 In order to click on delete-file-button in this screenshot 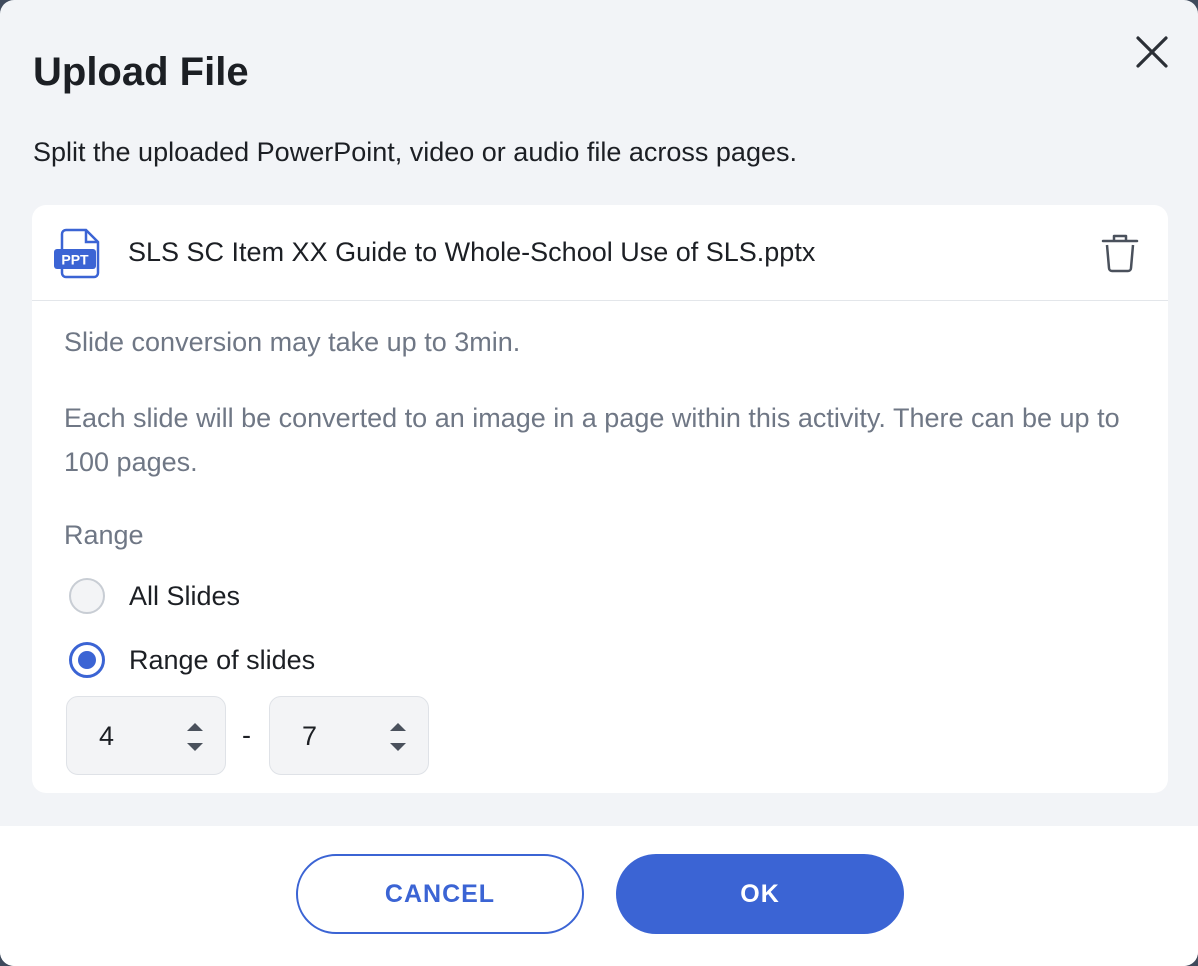, I will do `click(1120, 253)`.